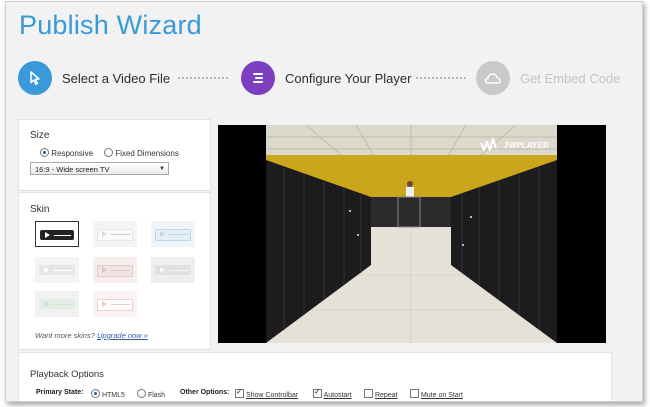 This screenshot has height=407, width=650. I want to click on skin-title: Skin, so click(40, 209).